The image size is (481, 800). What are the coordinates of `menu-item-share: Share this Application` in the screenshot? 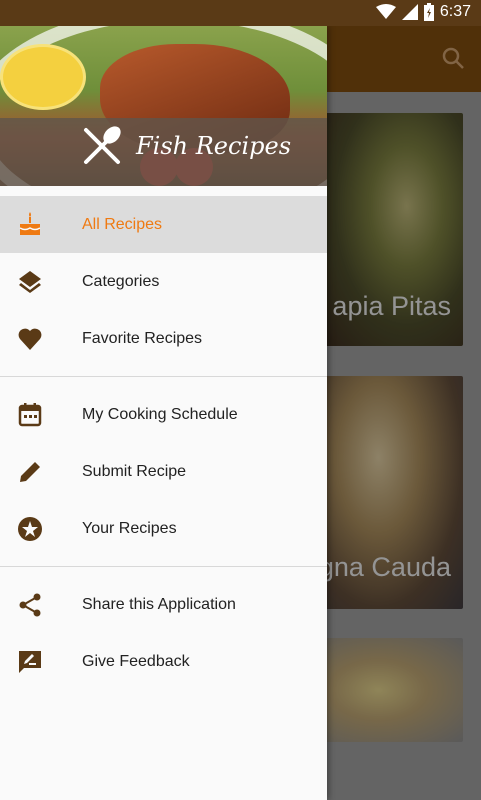 It's located at (163, 604).